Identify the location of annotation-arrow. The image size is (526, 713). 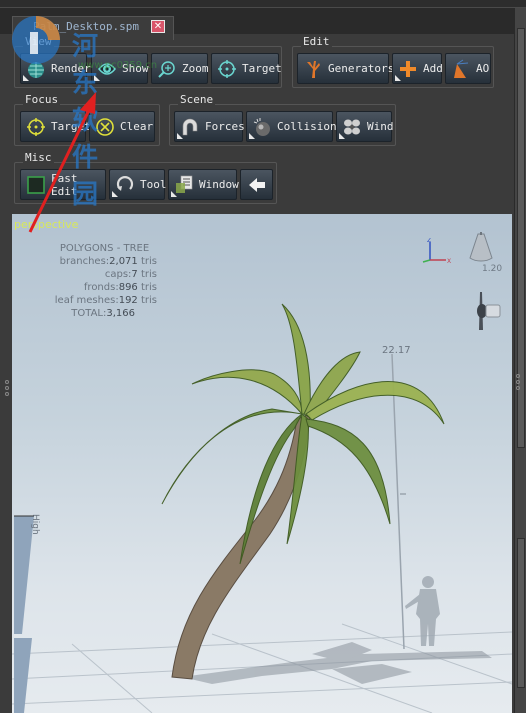
(62, 162).